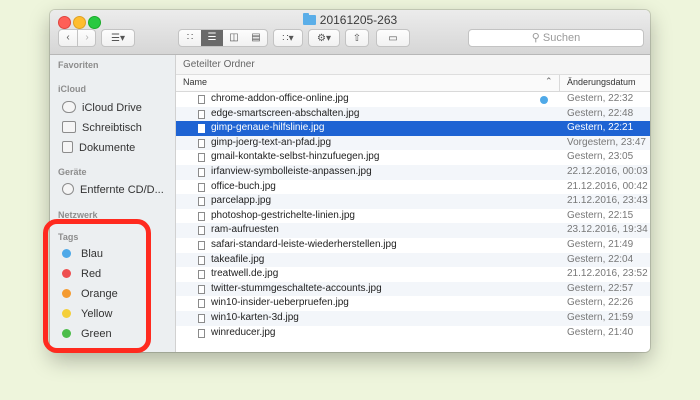 The image size is (700, 400). I want to click on file-date: Gestern, 21:59, so click(600, 317).